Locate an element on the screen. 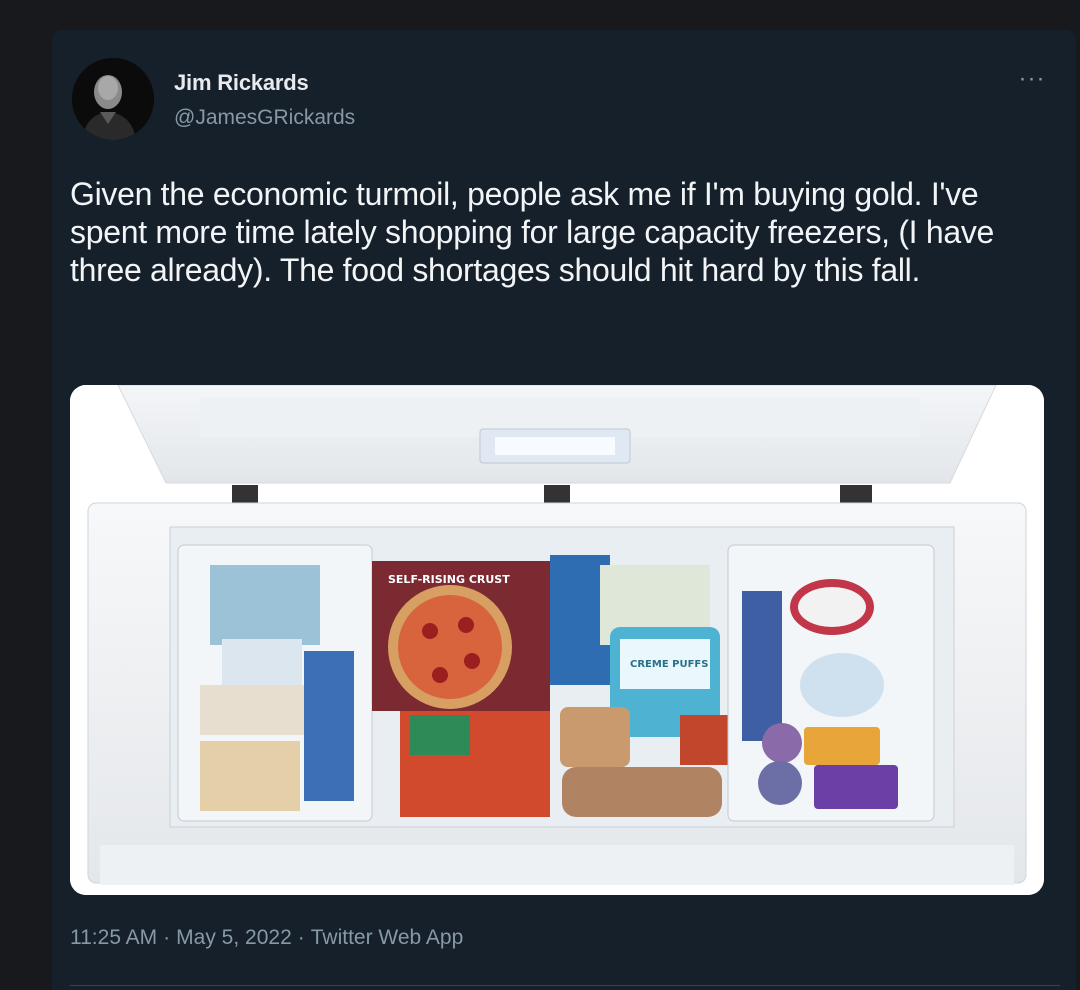 The width and height of the screenshot is (1080, 990). author-handle: @JamesGRickards is located at coordinates (264, 118).